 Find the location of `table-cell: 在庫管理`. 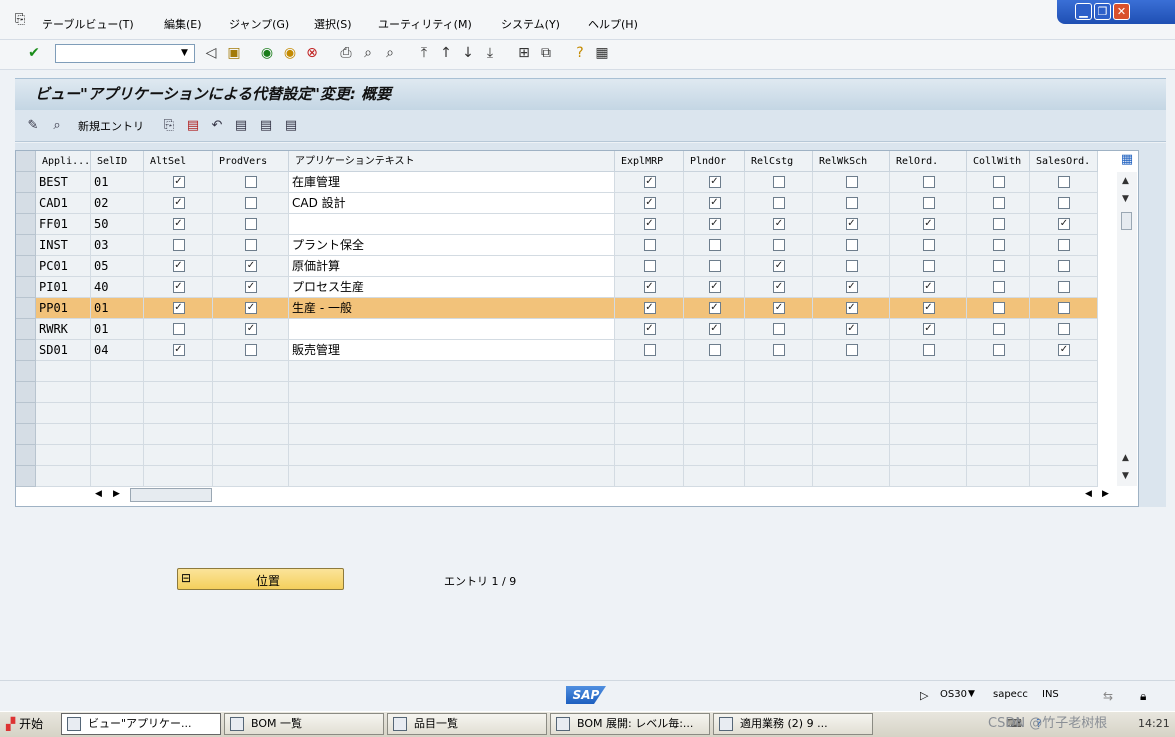

table-cell: 在庫管理 is located at coordinates (452, 182).